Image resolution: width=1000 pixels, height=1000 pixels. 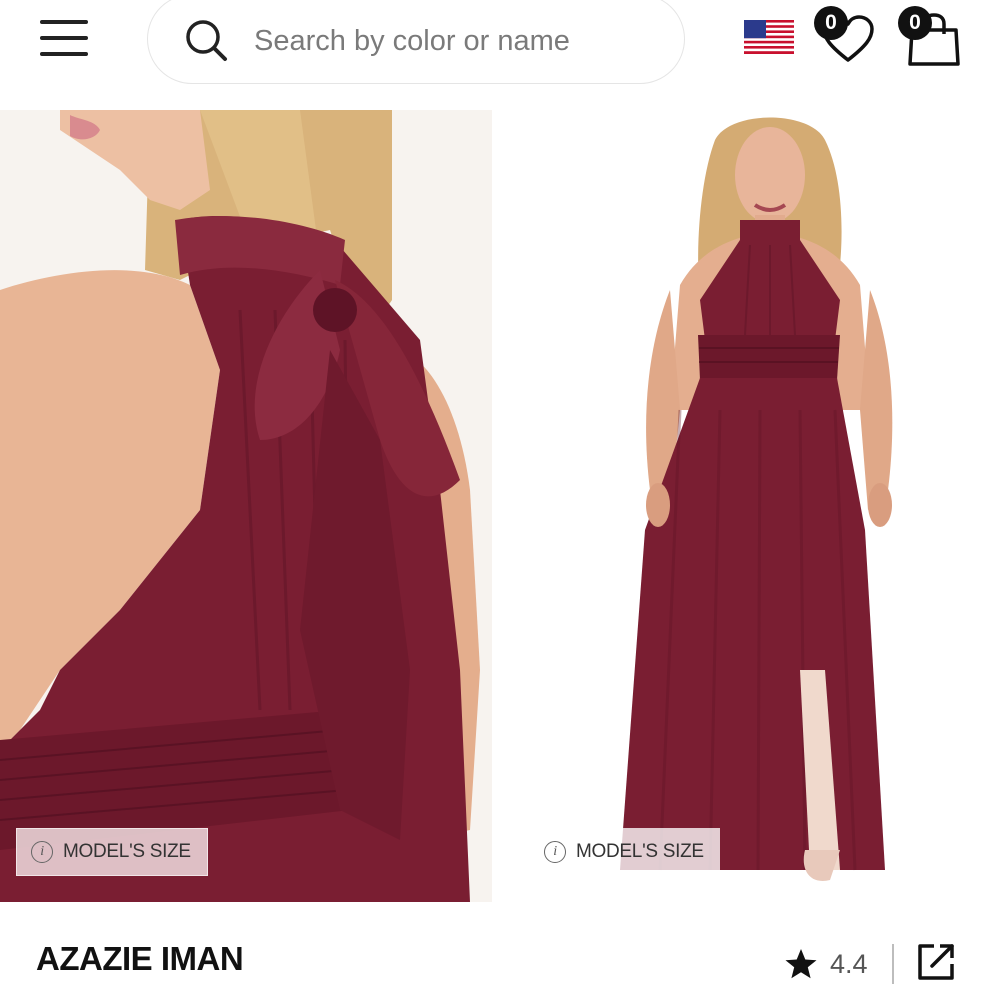 I want to click on top-header: 0 0, so click(x=500, y=50).